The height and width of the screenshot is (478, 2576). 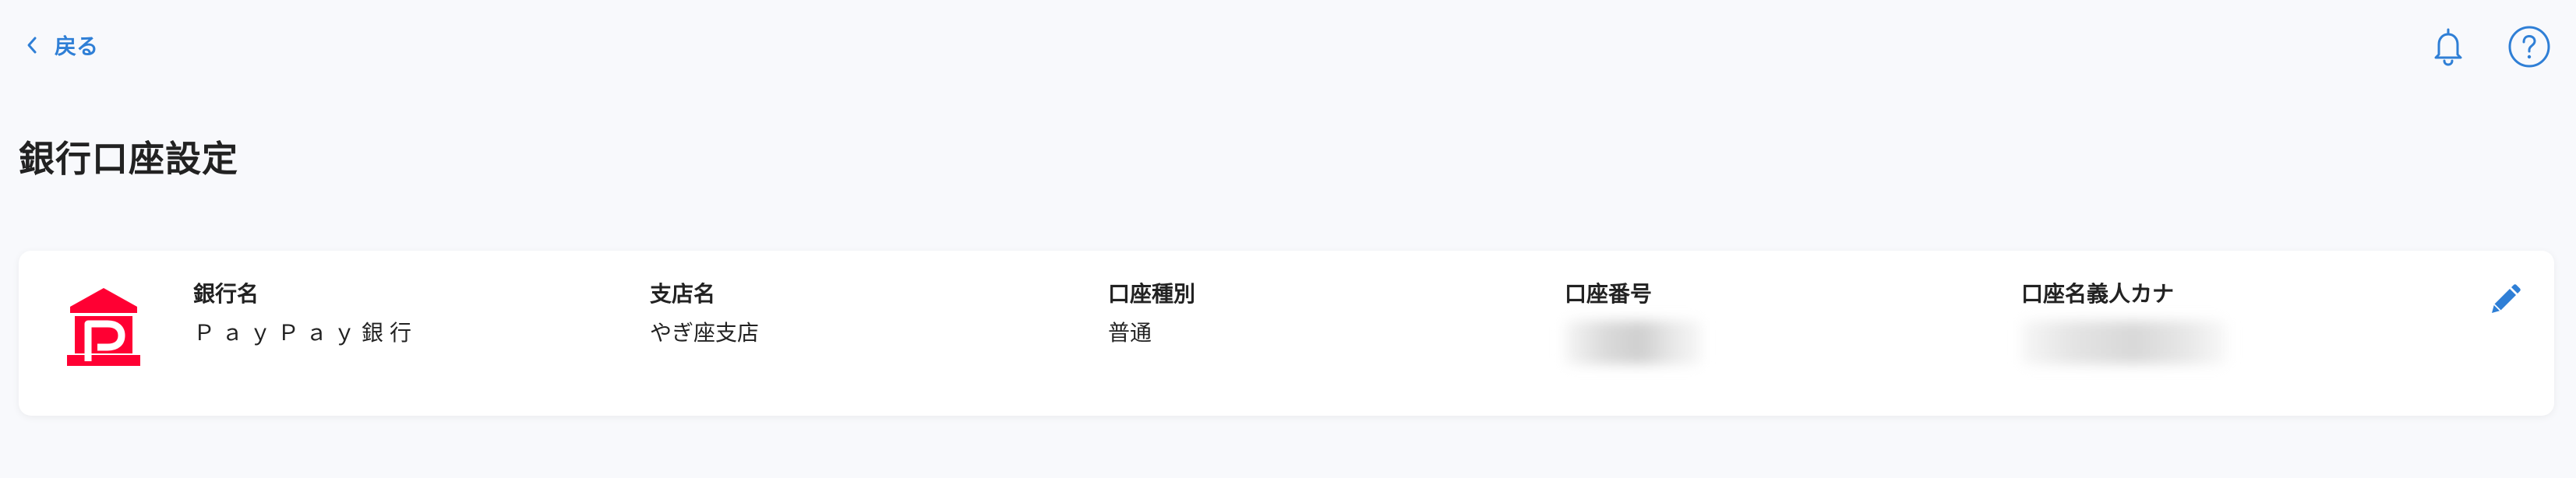 What do you see at coordinates (103, 328) in the screenshot?
I see `paypay-bank-logo` at bounding box center [103, 328].